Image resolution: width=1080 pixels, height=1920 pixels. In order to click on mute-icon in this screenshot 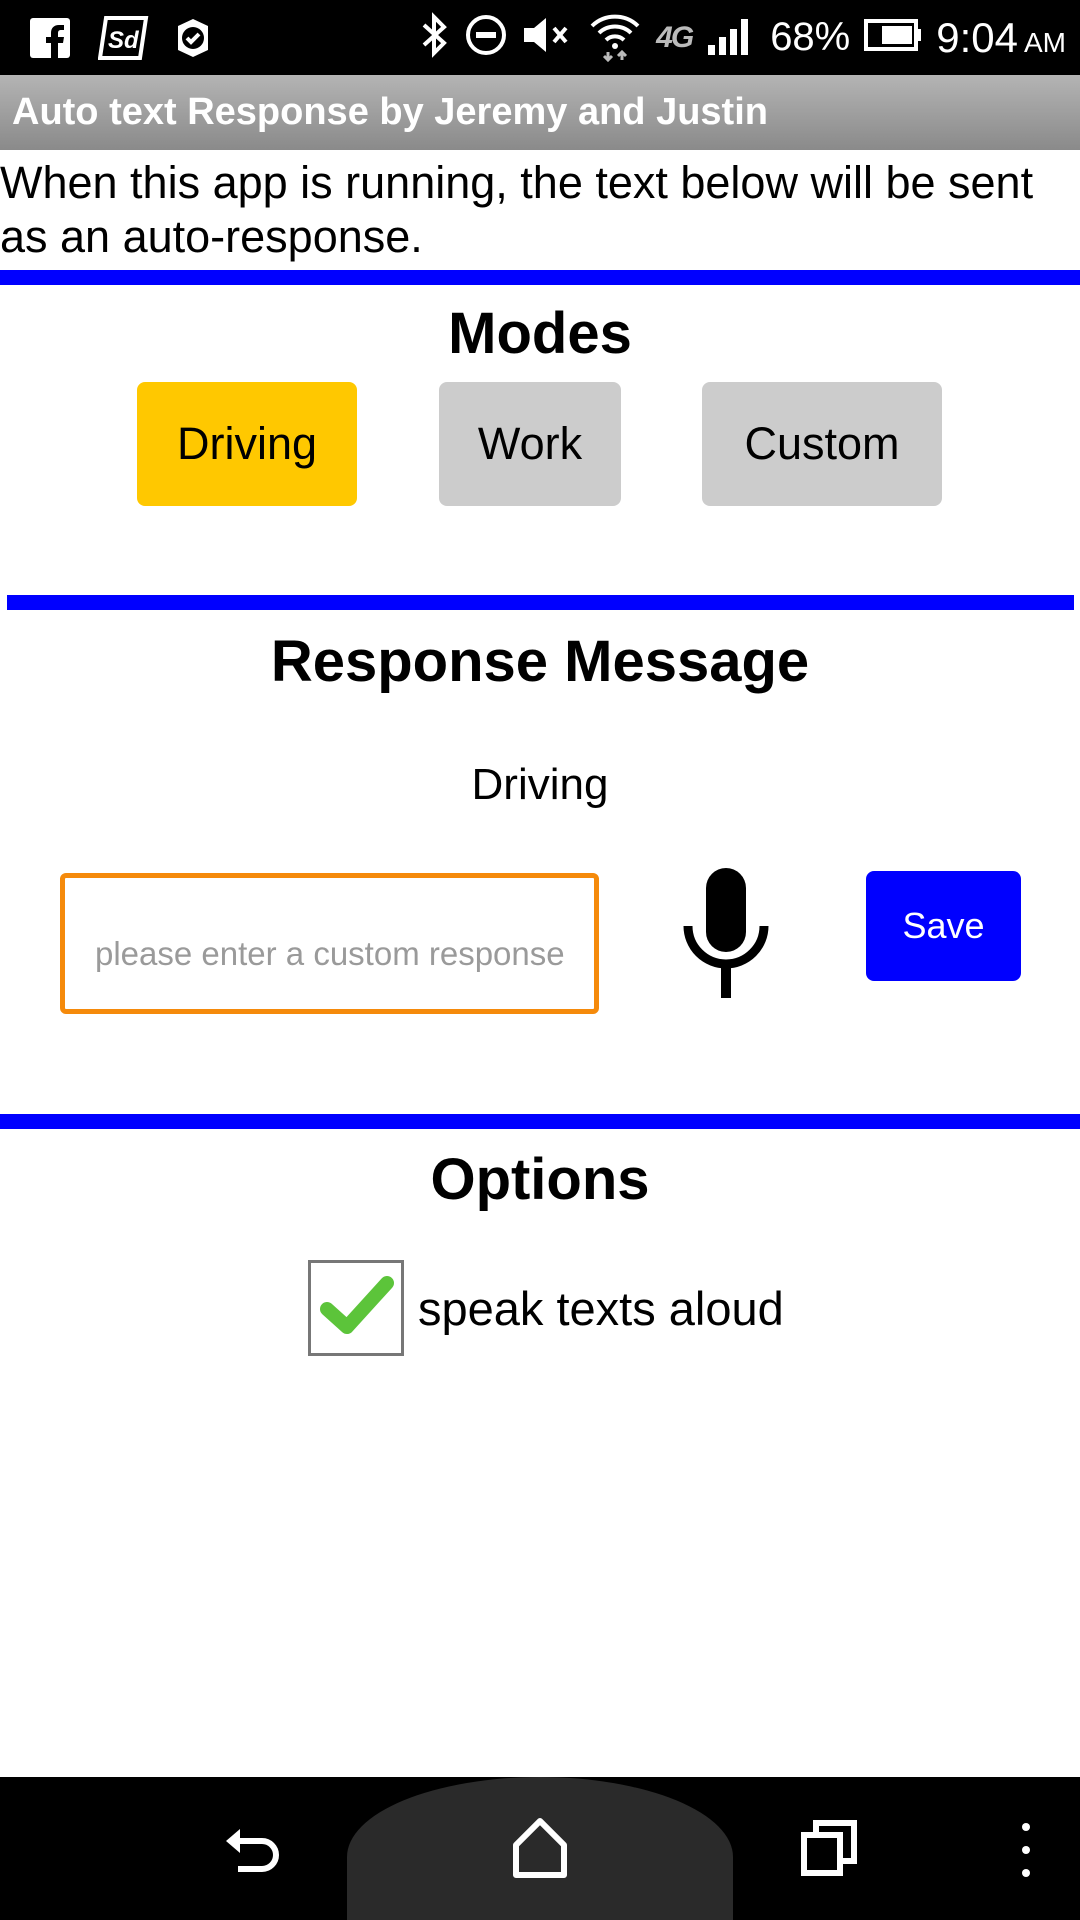, I will do `click(548, 37)`.